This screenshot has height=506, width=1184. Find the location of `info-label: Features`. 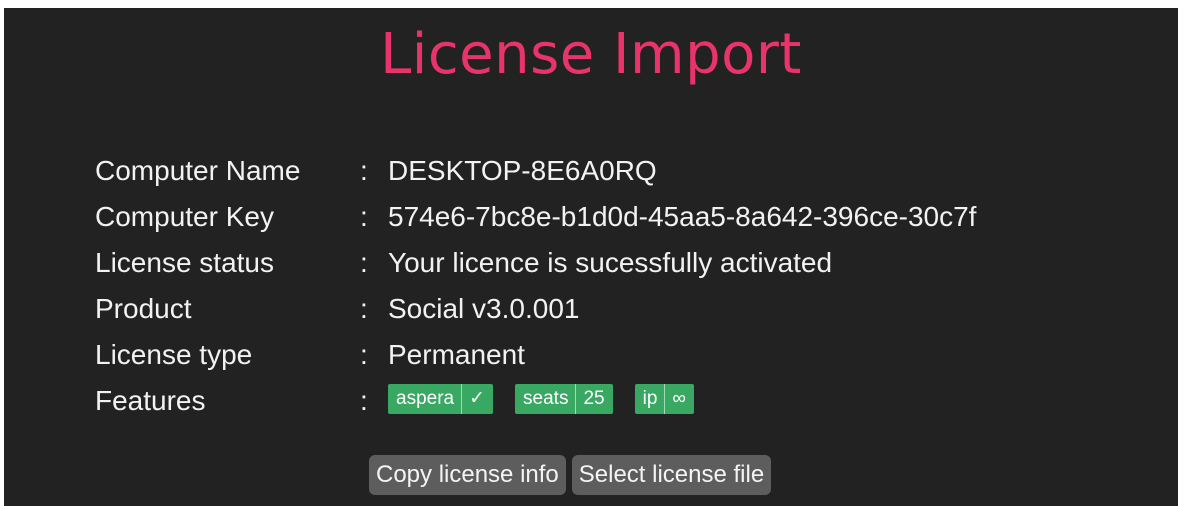

info-label: Features is located at coordinates (150, 400).